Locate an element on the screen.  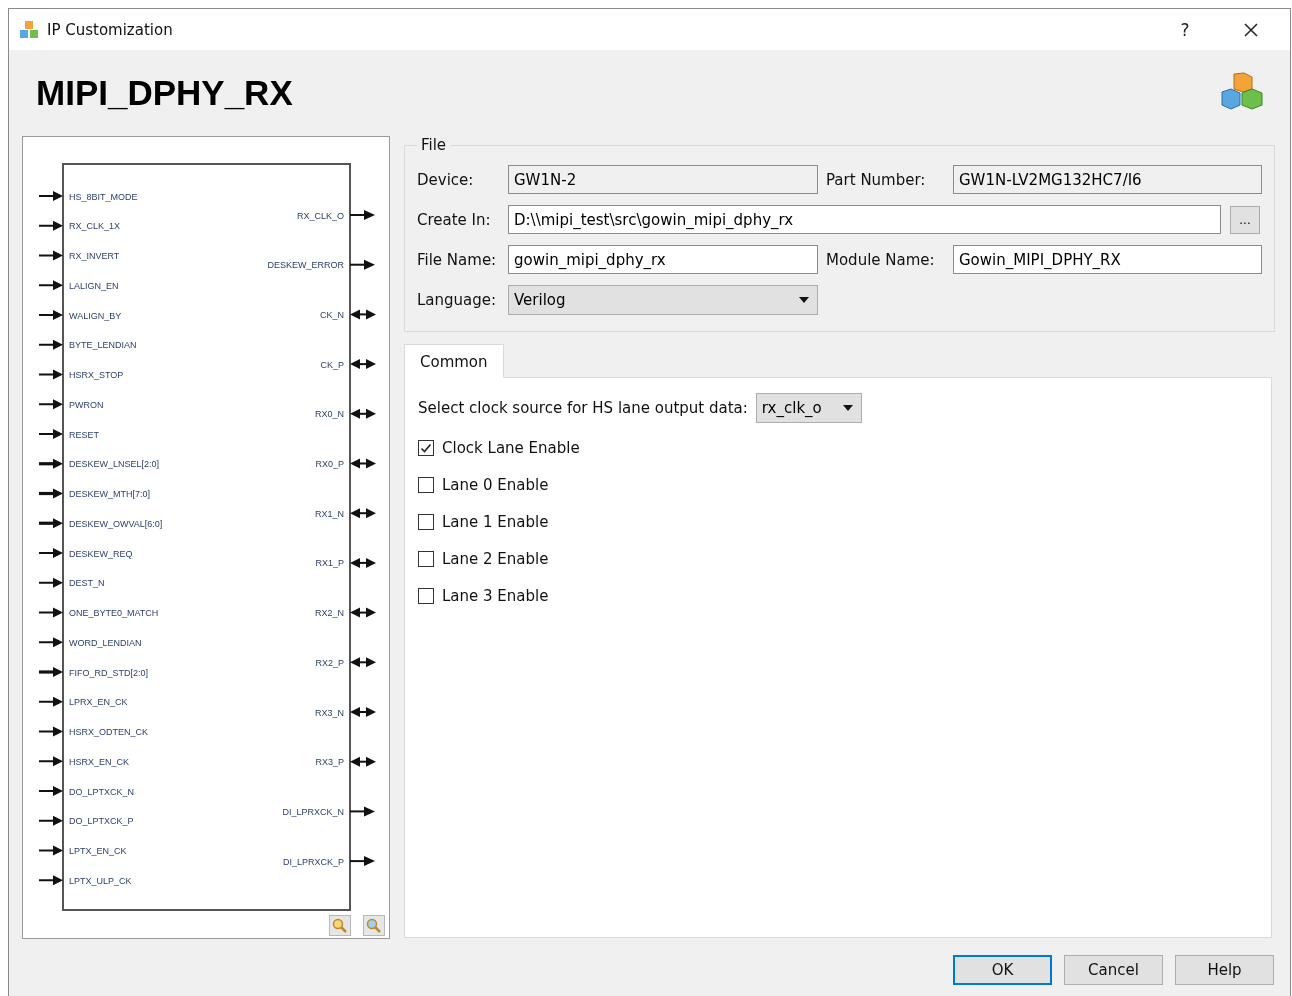
dialog-button: Help is located at coordinates (1224, 970).